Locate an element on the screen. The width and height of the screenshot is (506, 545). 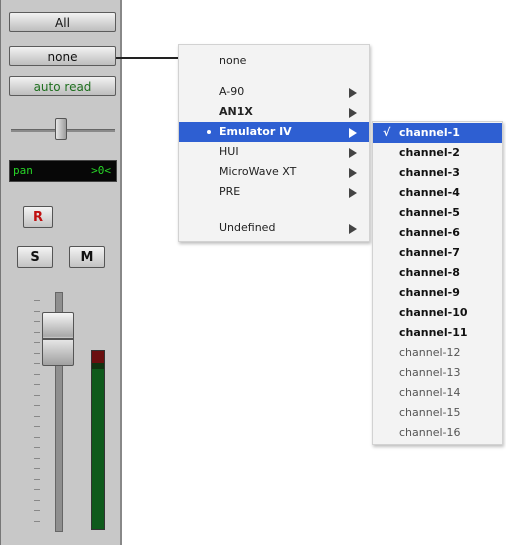
submenu-item-channel: channel-9 is located at coordinates (437, 293).